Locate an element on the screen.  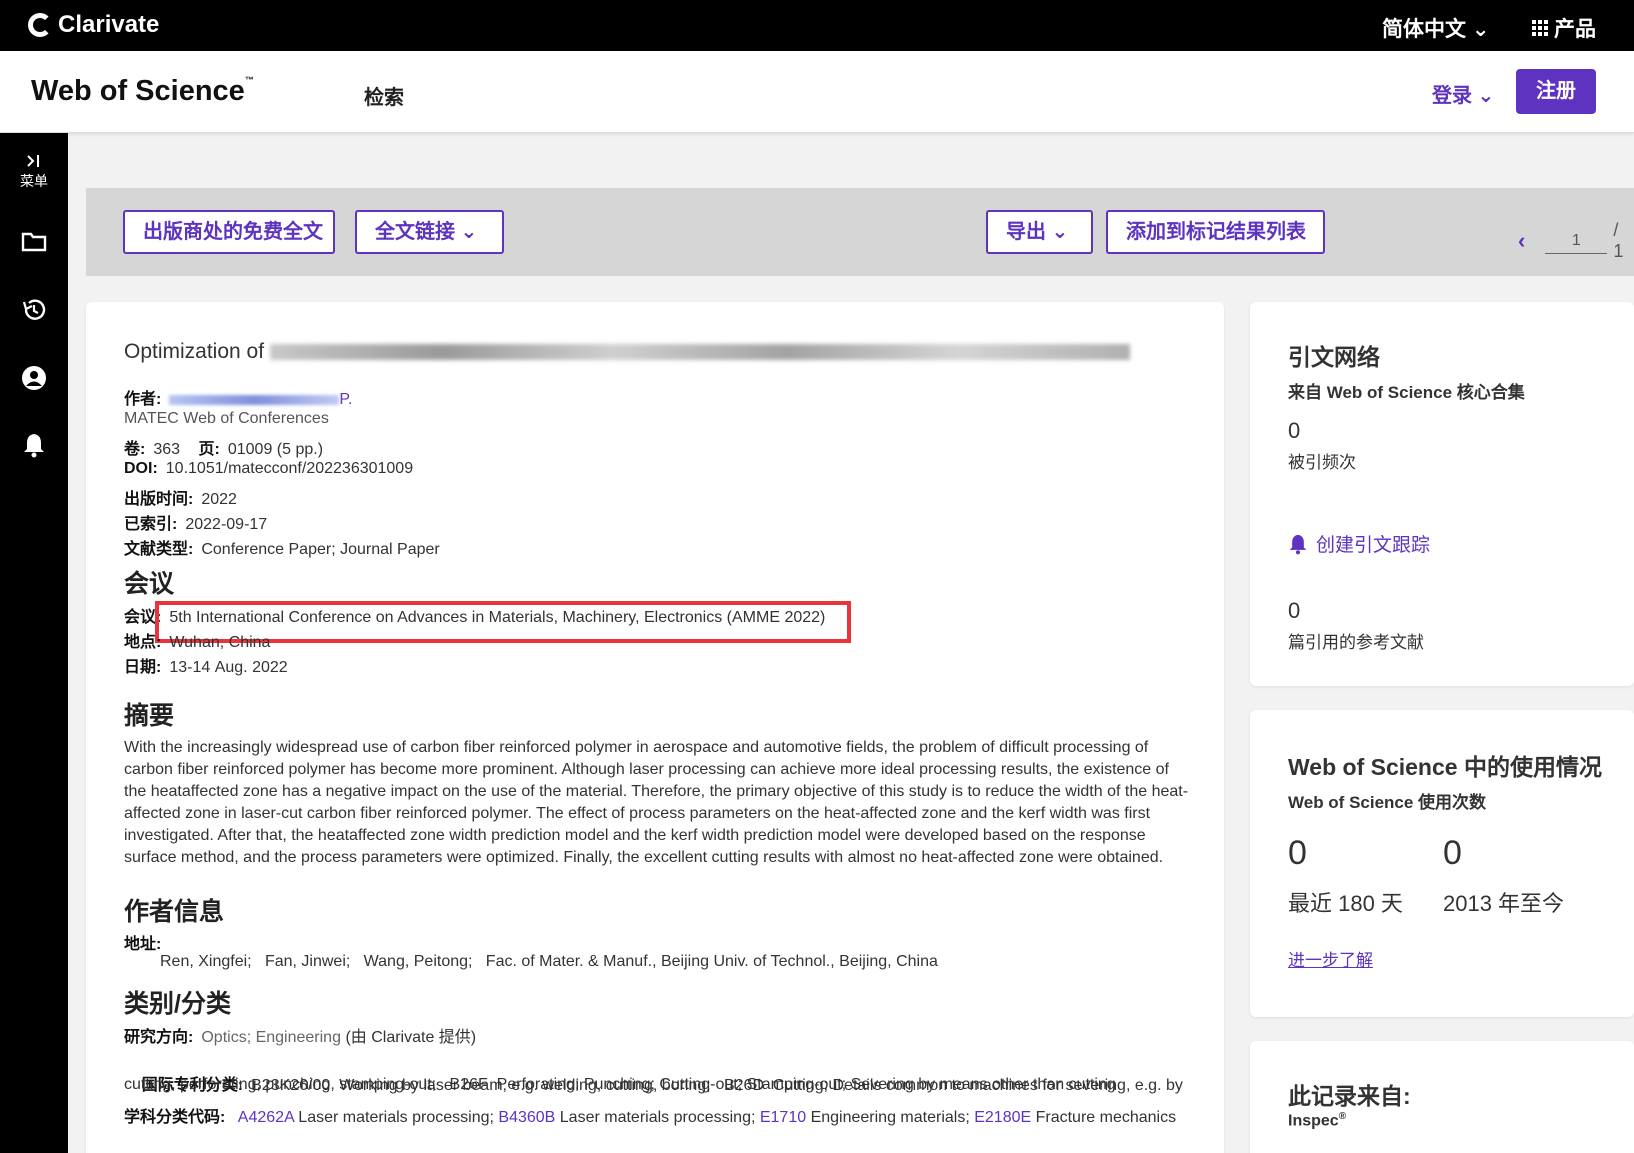
indexed-field: 已索引: 2022-09-17 is located at coordinates (196, 524).